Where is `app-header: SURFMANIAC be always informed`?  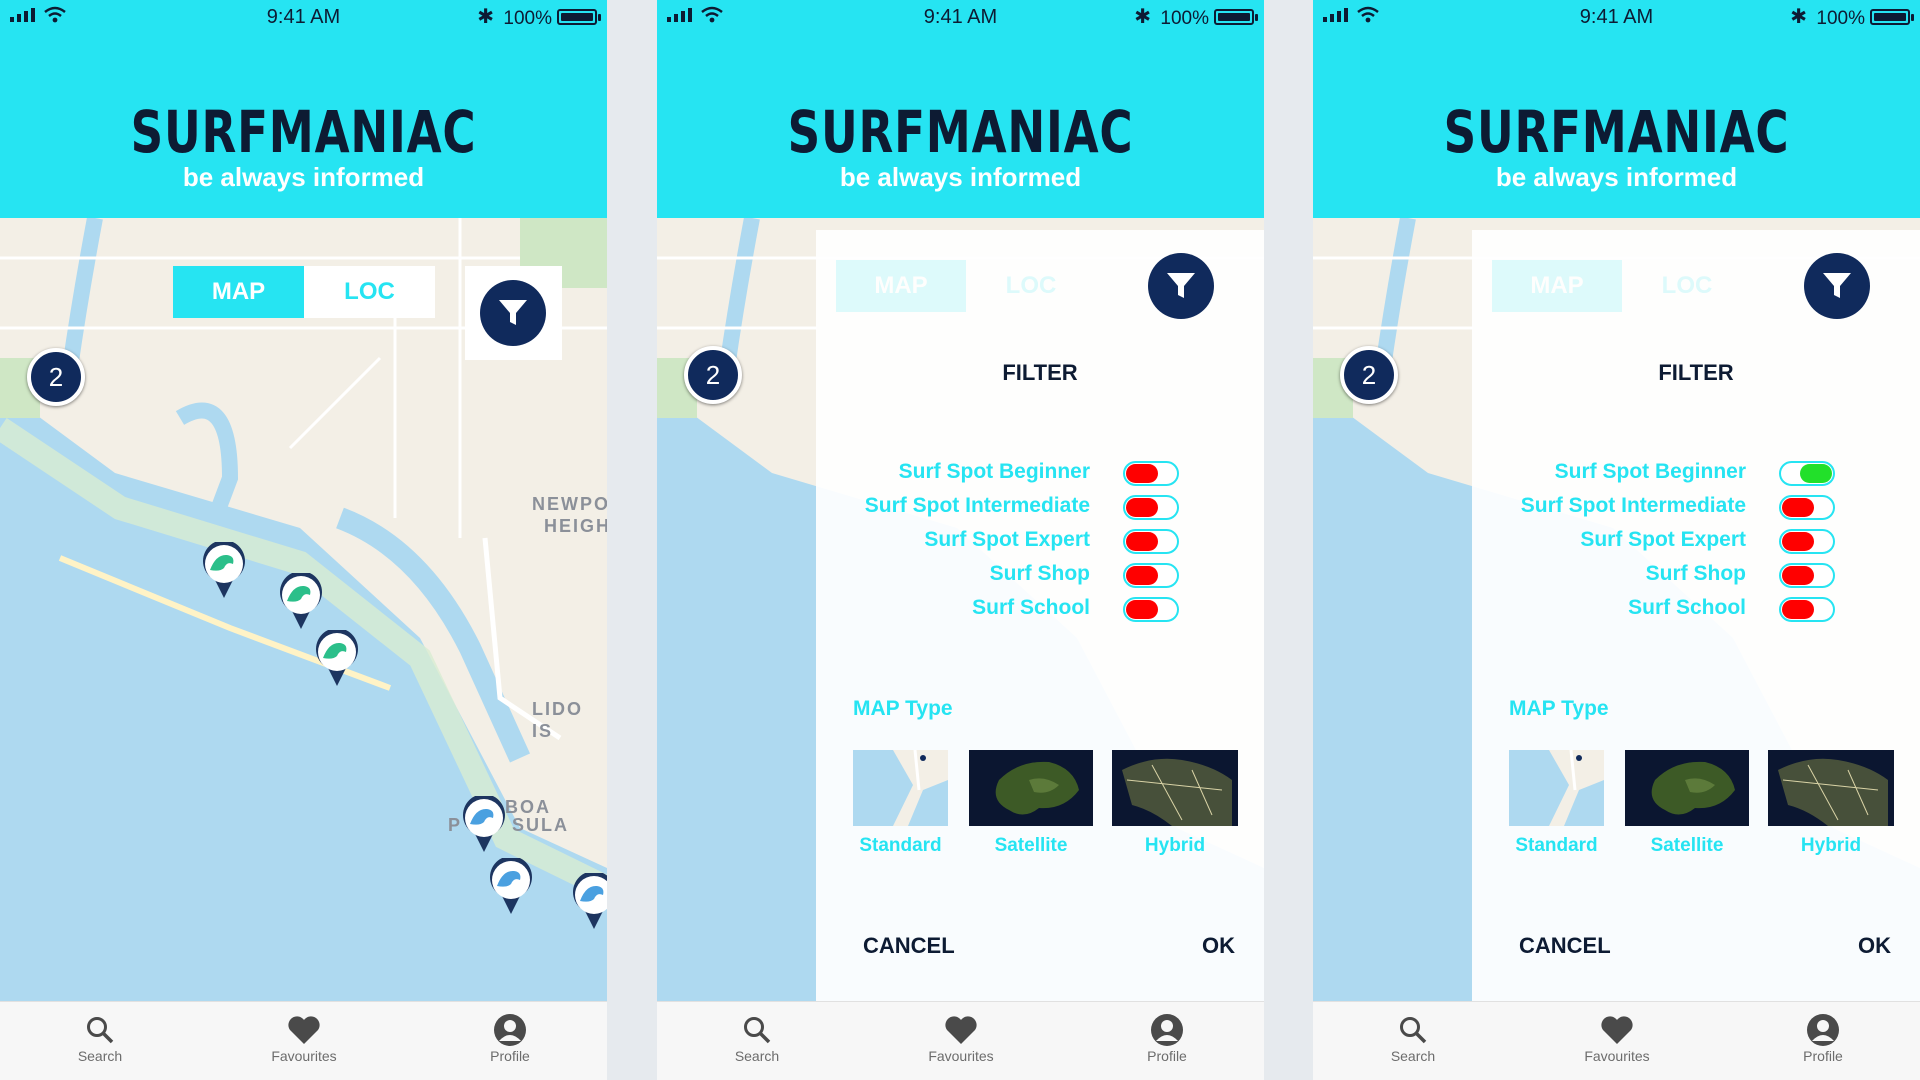 app-header: SURFMANIAC be always informed is located at coordinates (1616, 126).